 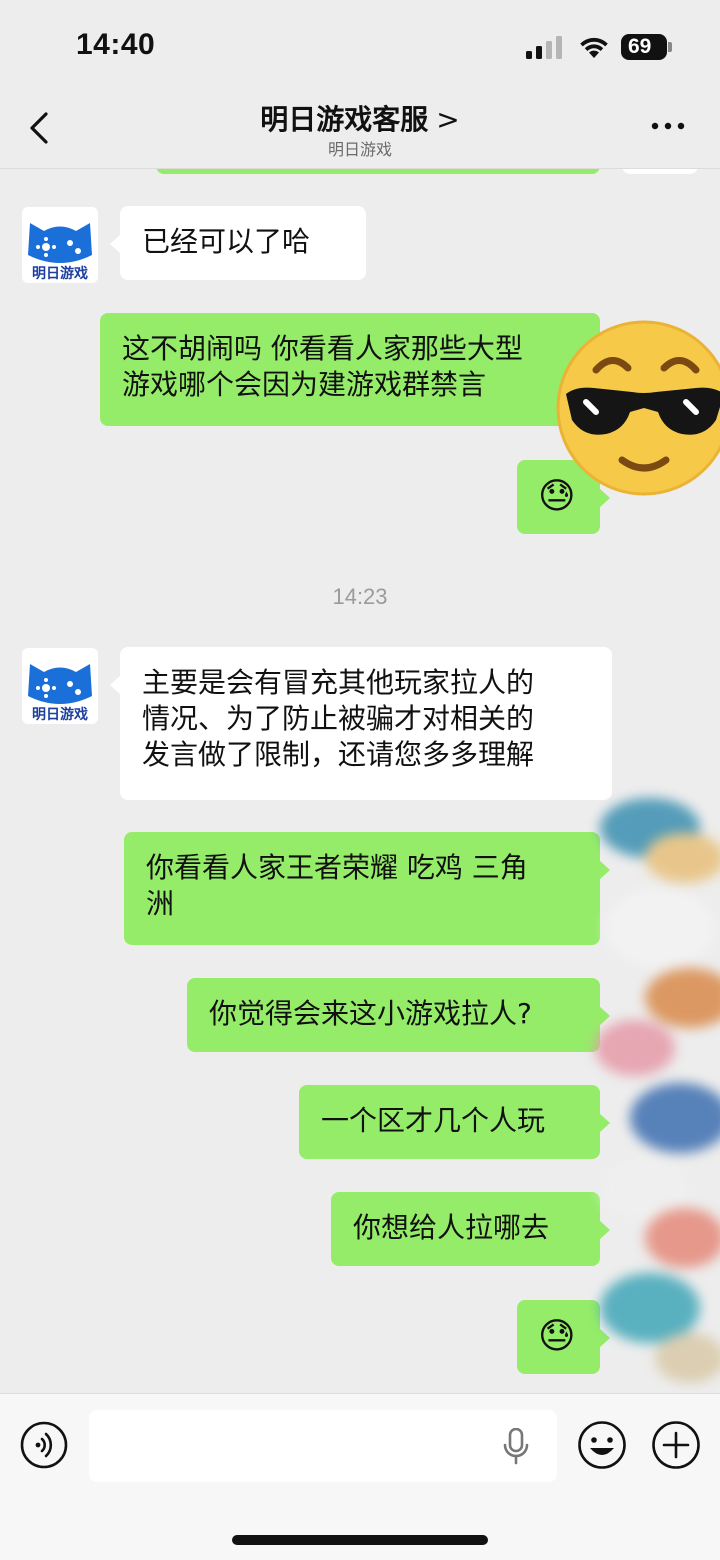 I want to click on home-indicator, so click(x=360, y=1540).